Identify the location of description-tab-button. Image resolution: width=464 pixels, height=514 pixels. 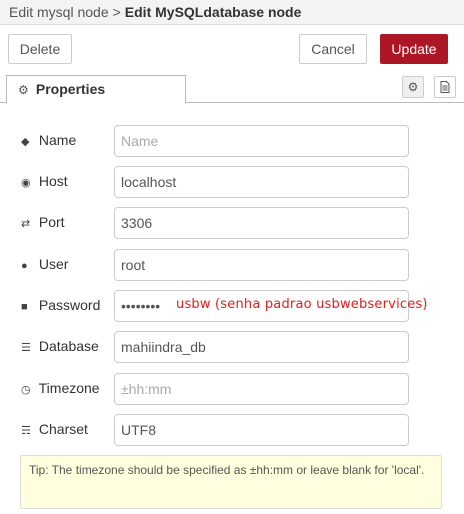
(445, 87).